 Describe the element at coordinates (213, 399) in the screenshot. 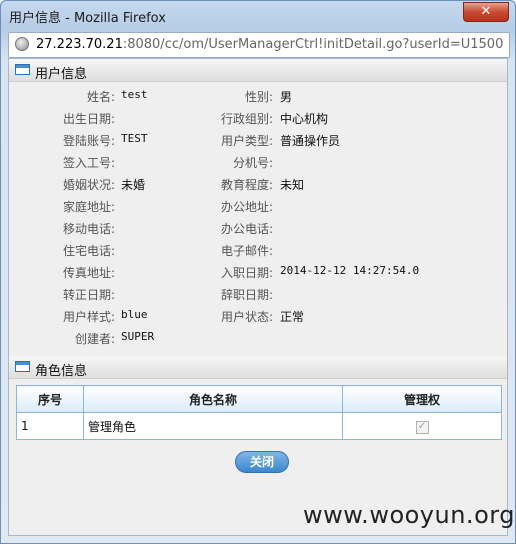

I see `column-header-role-name: 角色名称` at that location.